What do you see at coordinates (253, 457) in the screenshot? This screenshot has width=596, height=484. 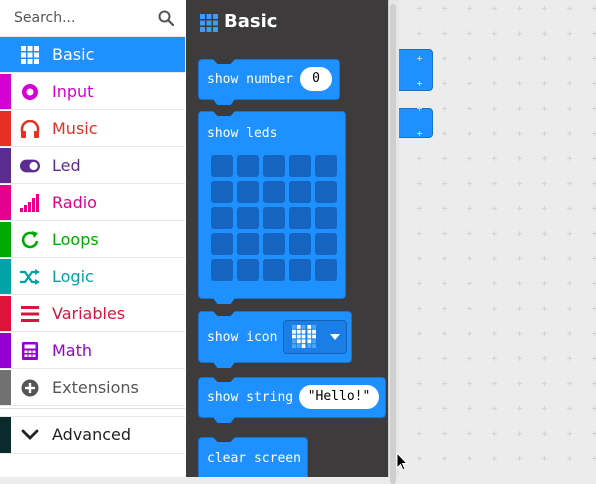 I see `clear-screen-block: clear screen` at bounding box center [253, 457].